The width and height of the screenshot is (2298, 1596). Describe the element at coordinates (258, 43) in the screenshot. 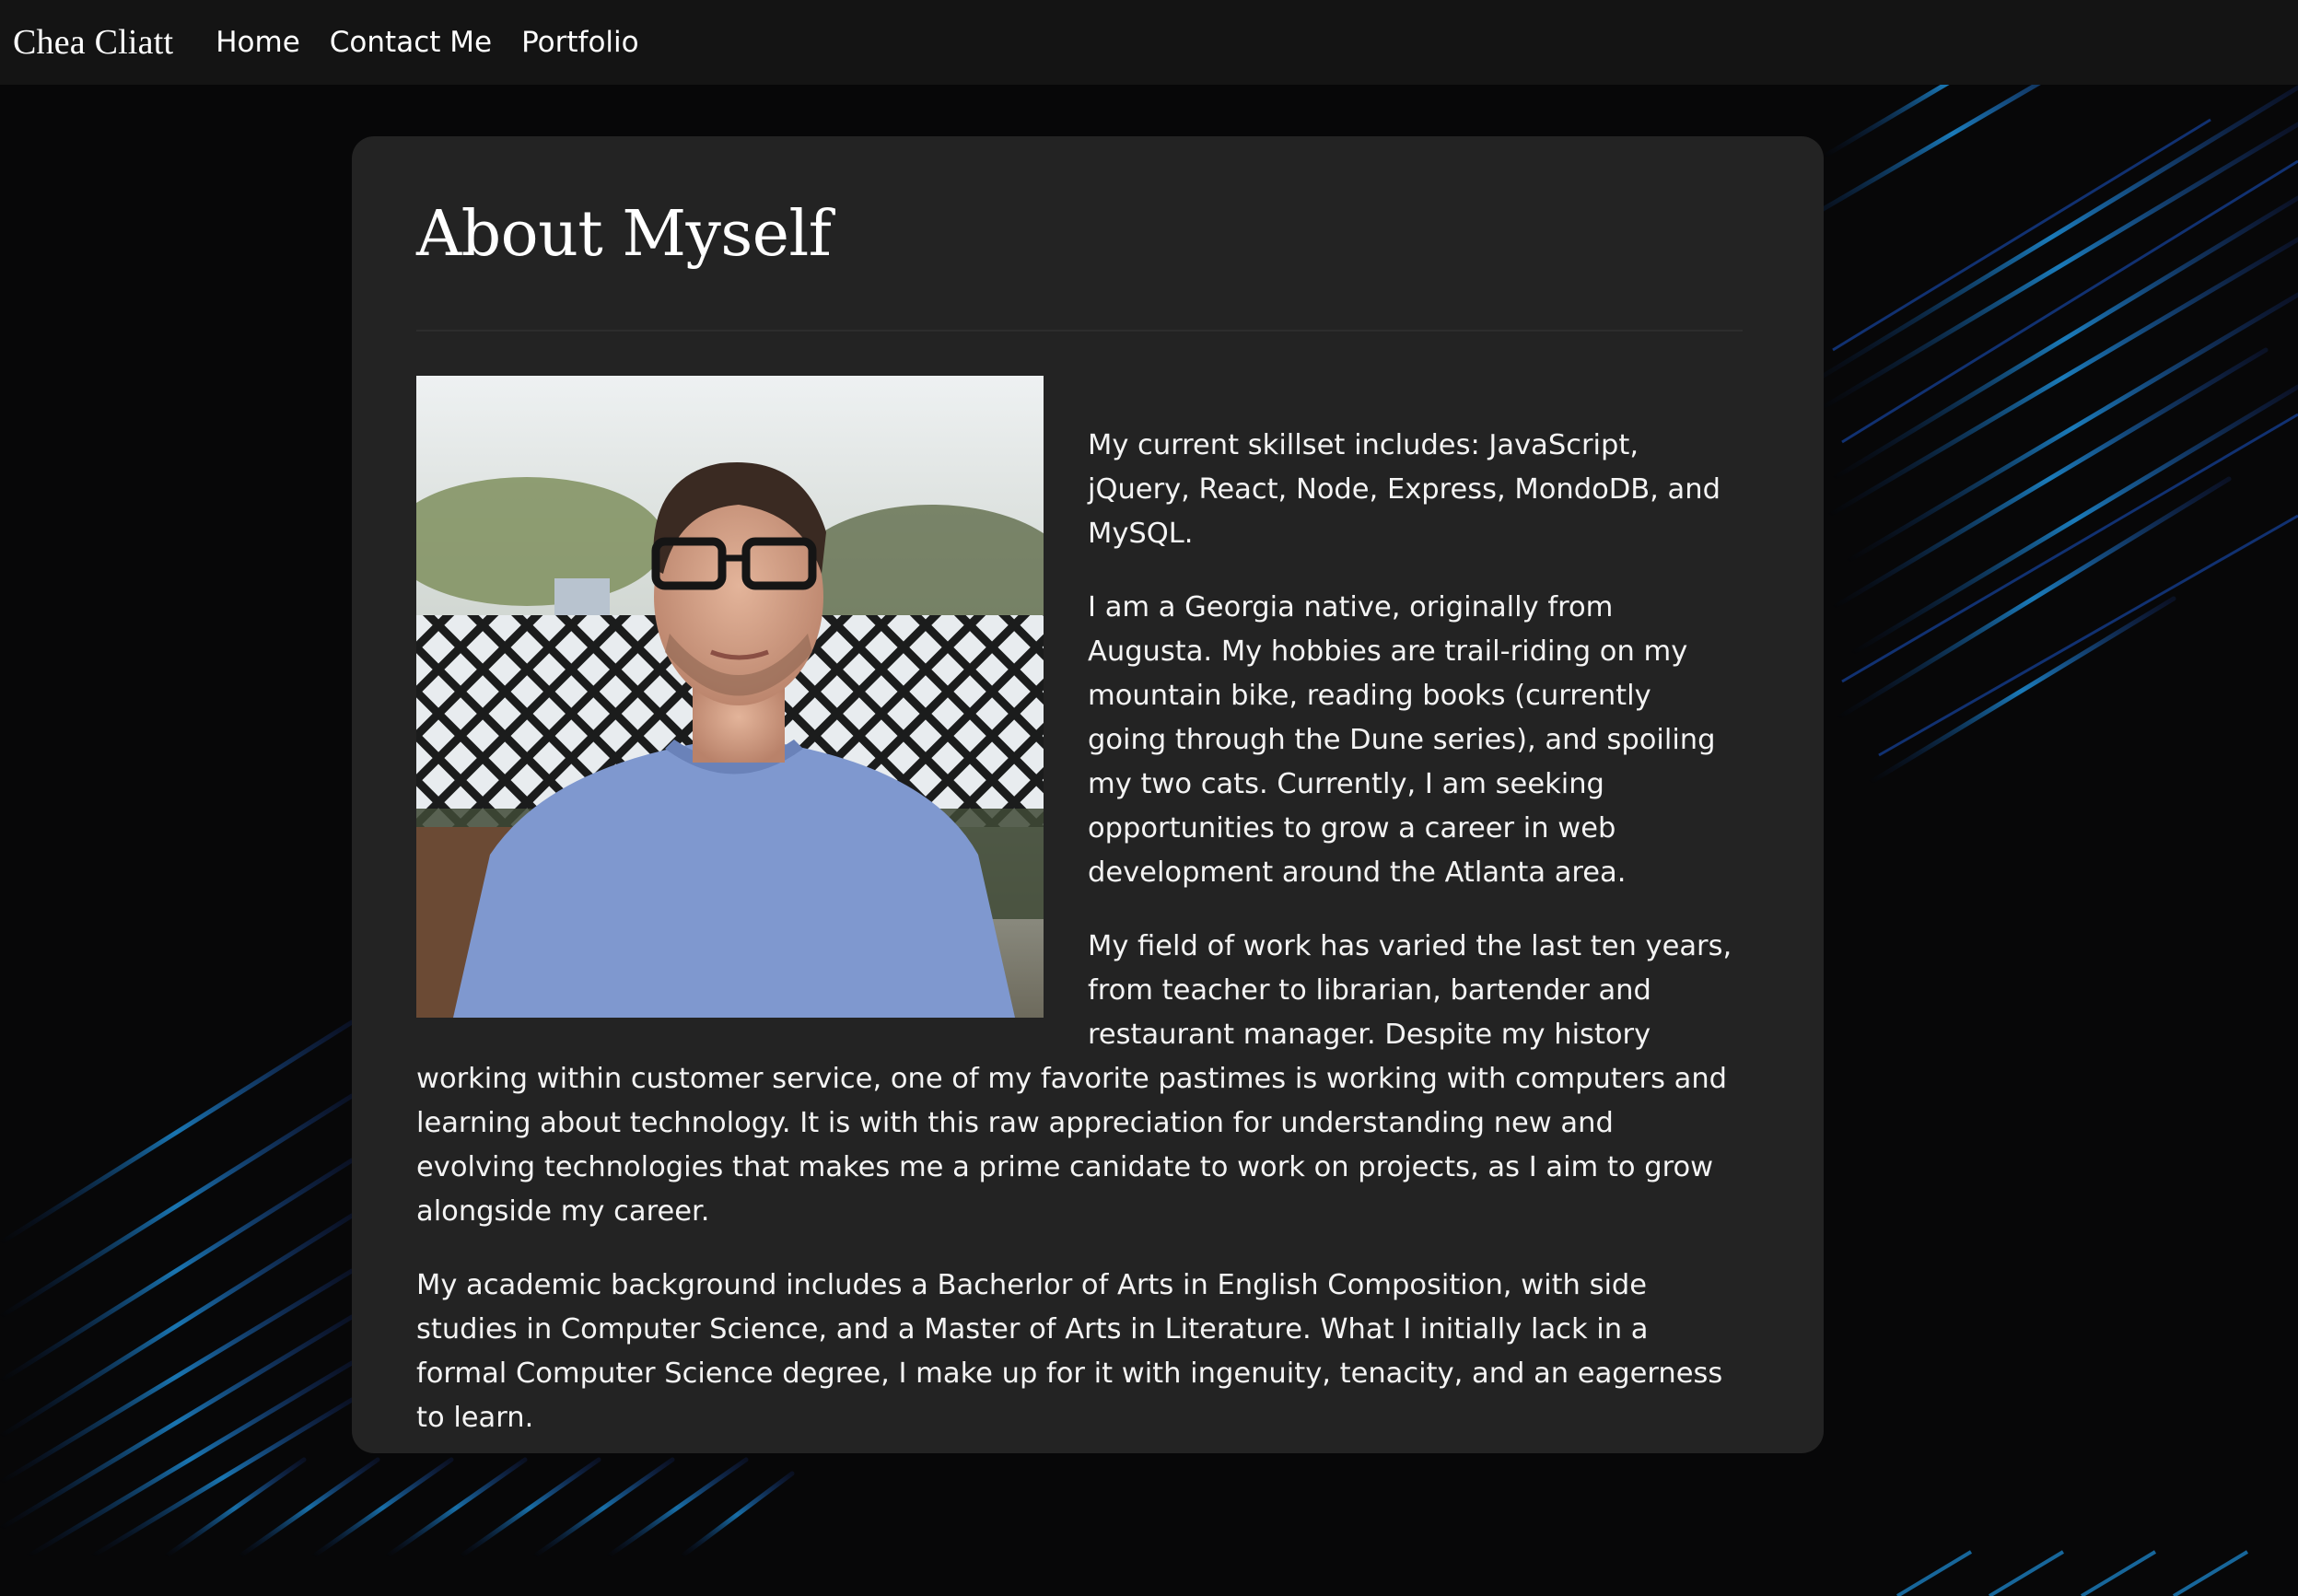

I see `nav-link-home: Home` at that location.